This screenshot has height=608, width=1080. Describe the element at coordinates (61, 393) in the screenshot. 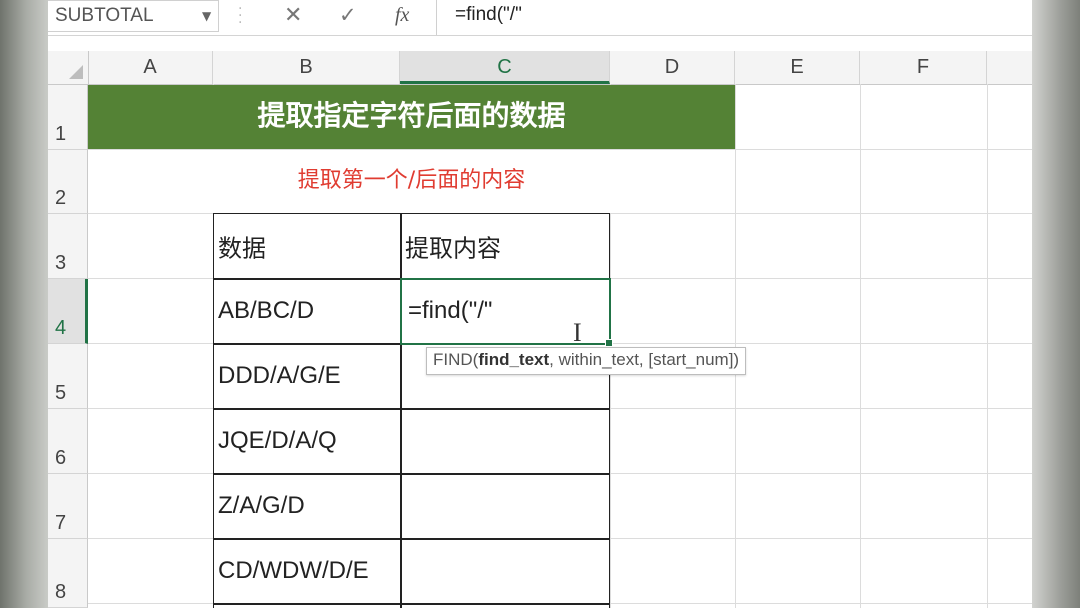

I see `row-number: 5` at that location.